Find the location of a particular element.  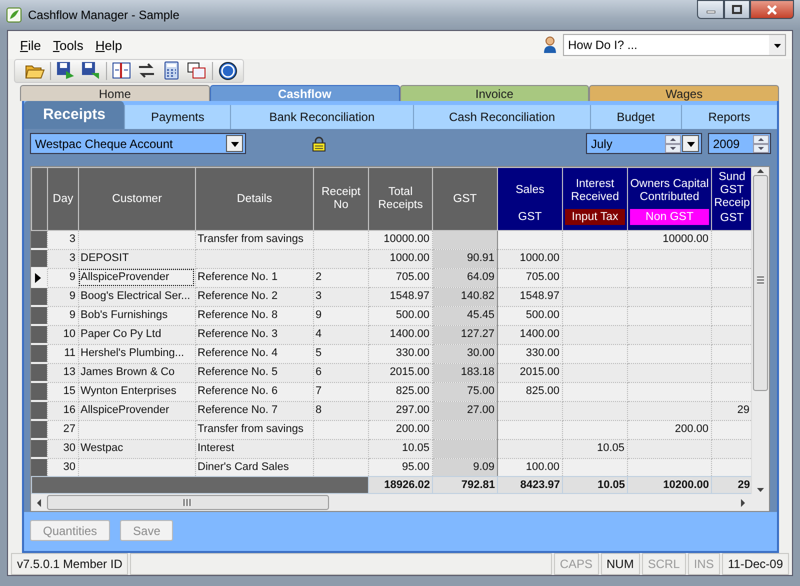

horizontal-scrollbar is located at coordinates (400, 502).